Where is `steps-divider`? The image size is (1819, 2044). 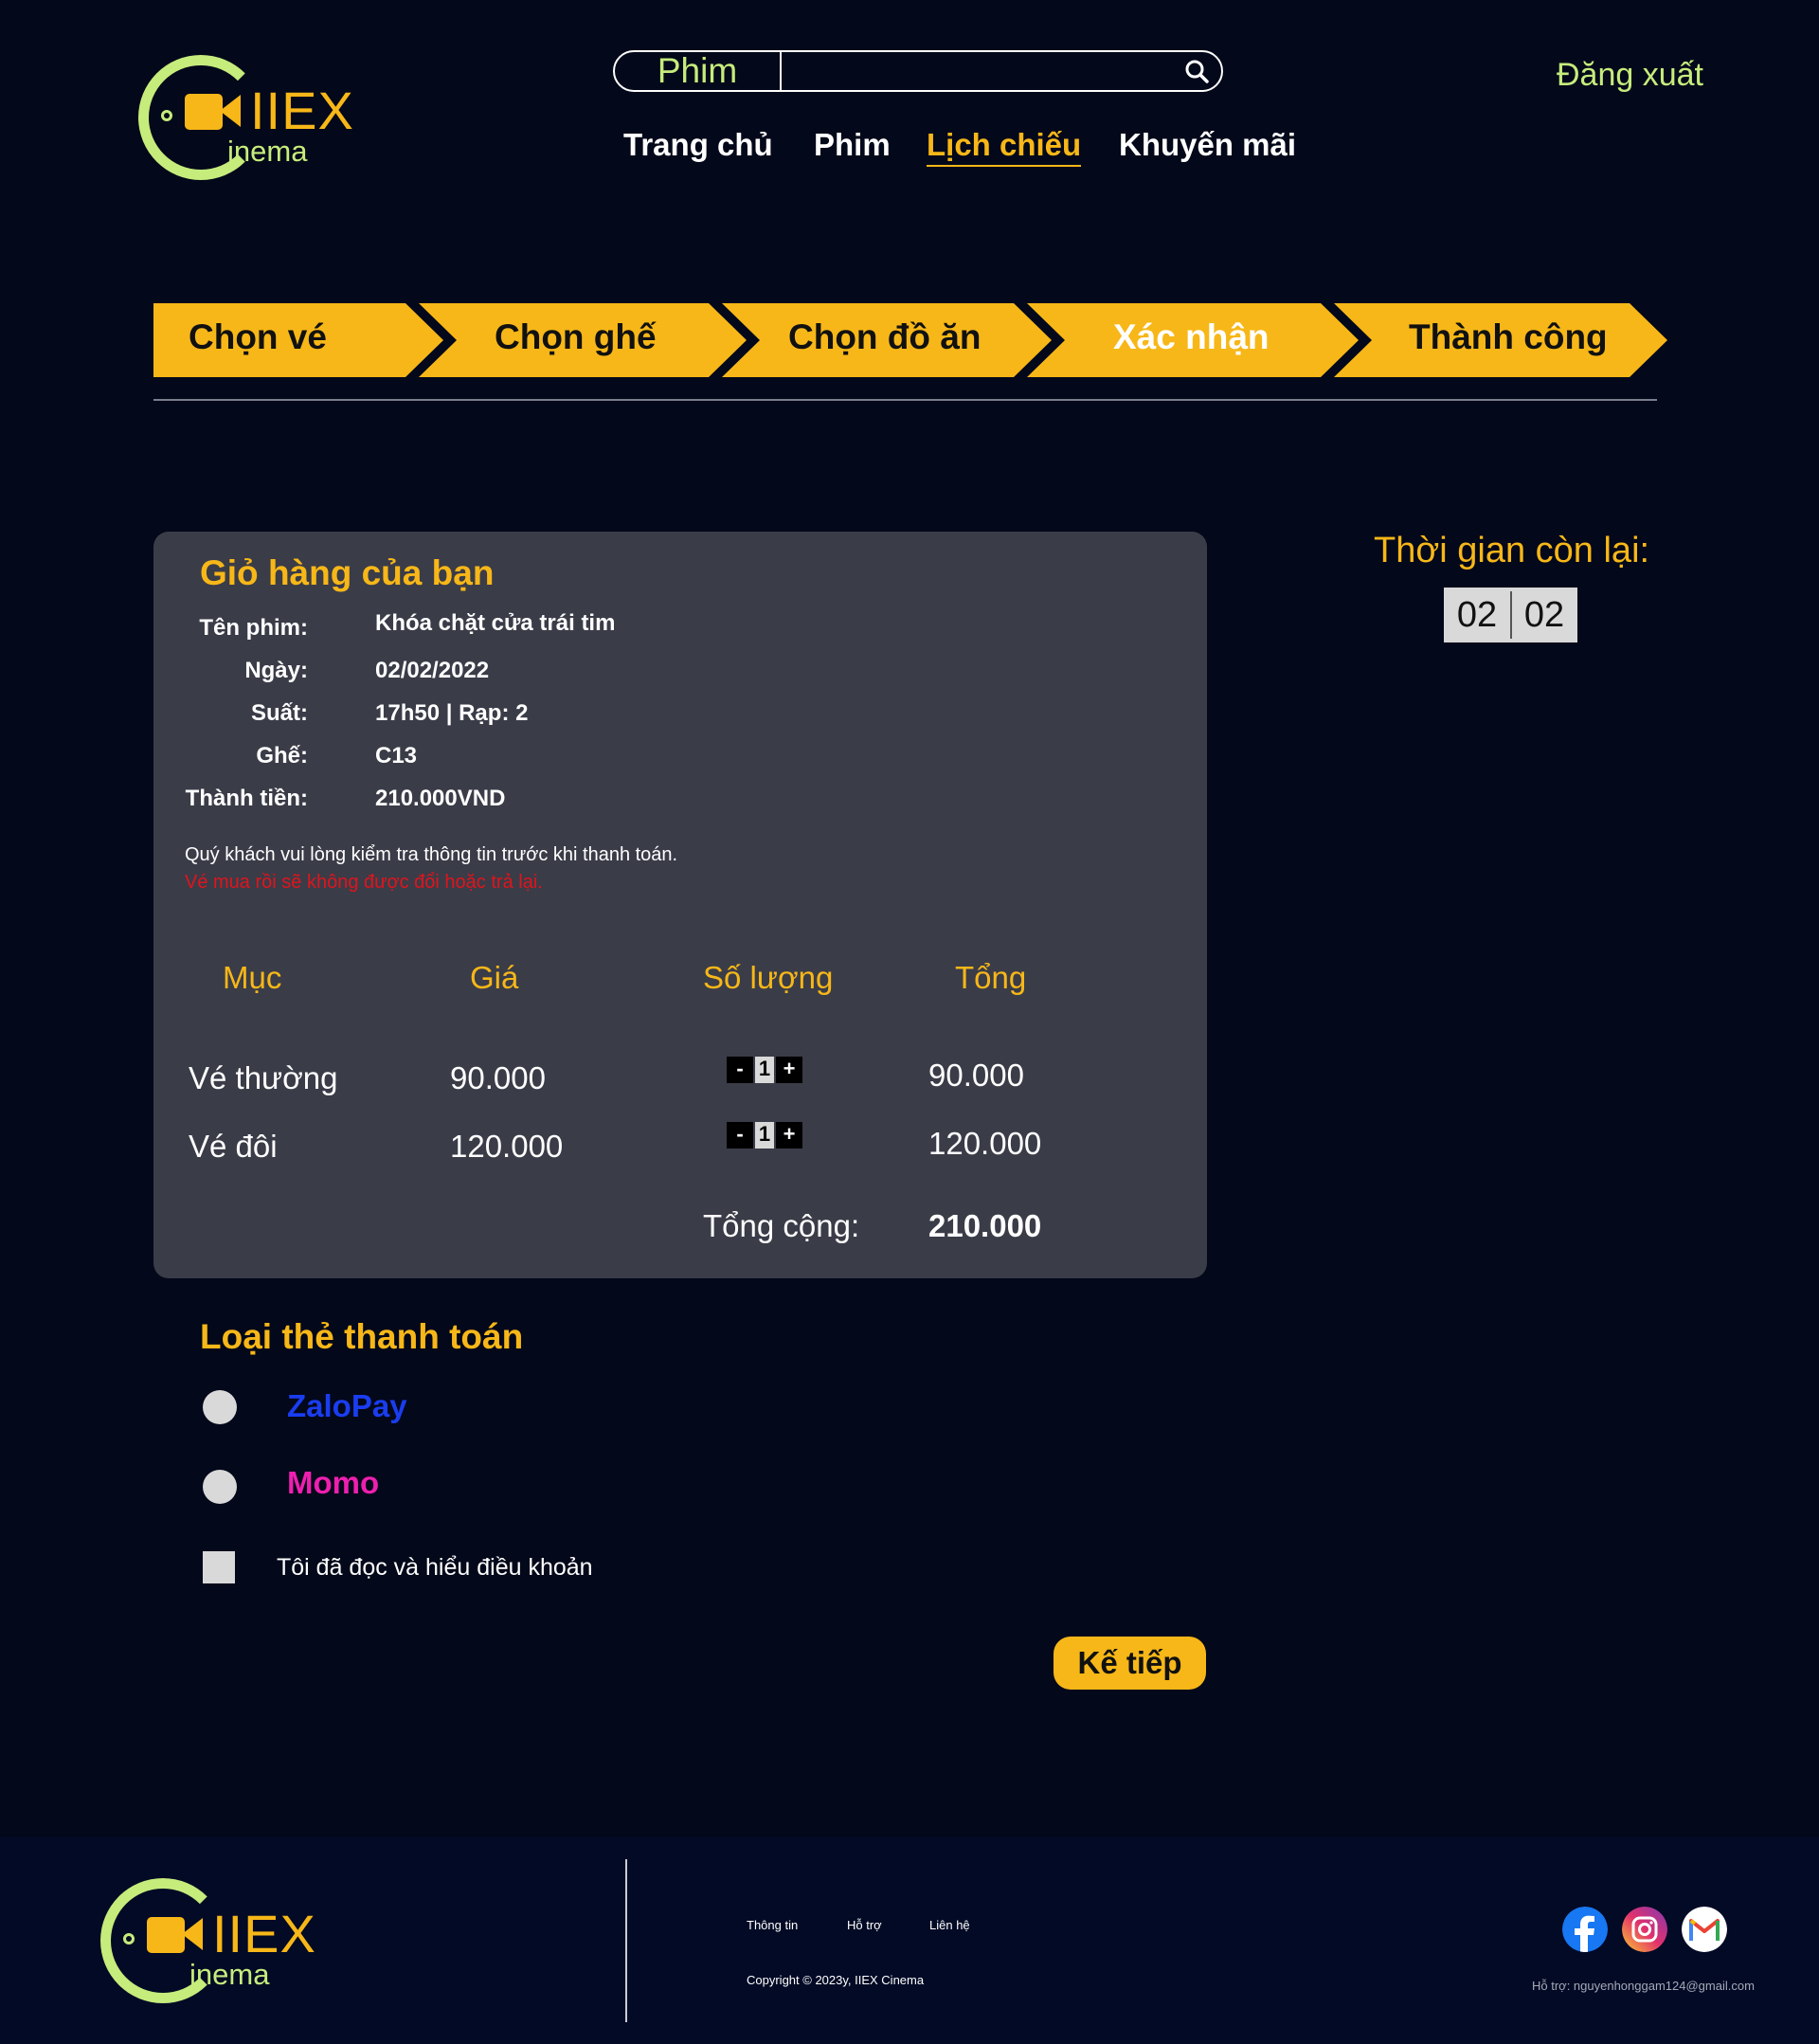 steps-divider is located at coordinates (905, 400).